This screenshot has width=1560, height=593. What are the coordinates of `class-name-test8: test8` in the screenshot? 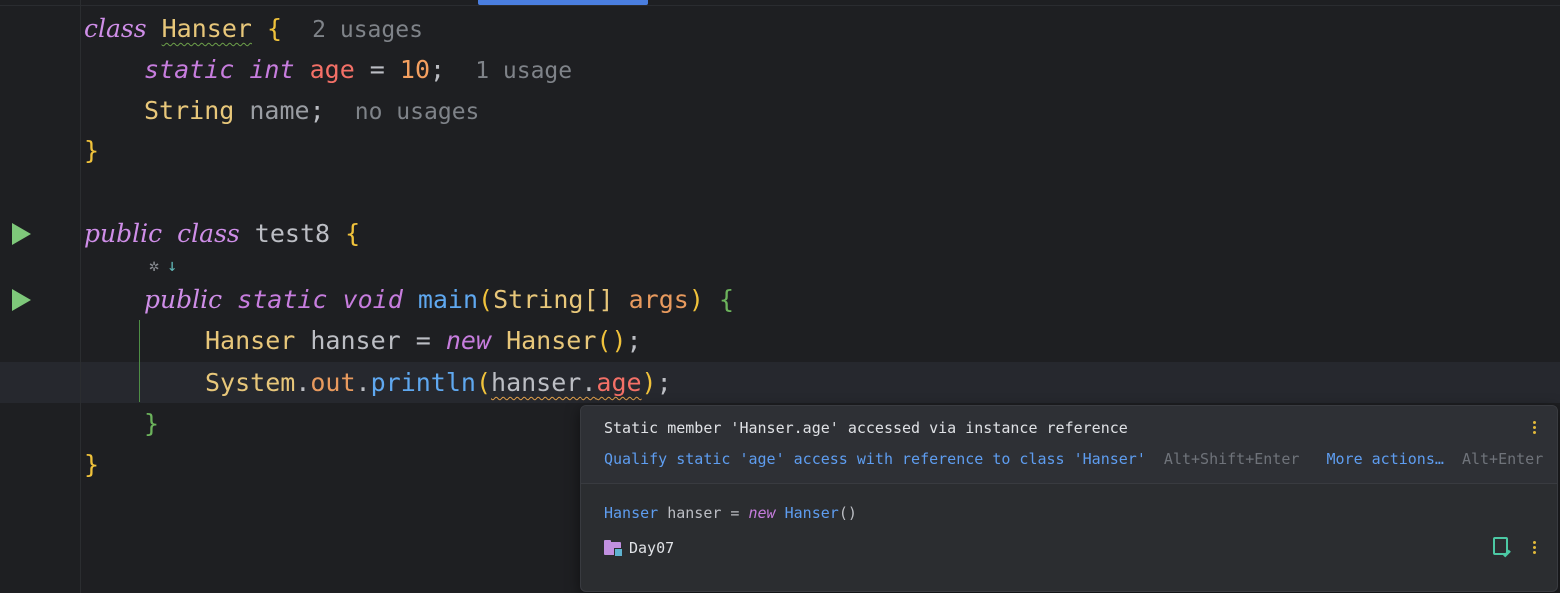 It's located at (292, 233).